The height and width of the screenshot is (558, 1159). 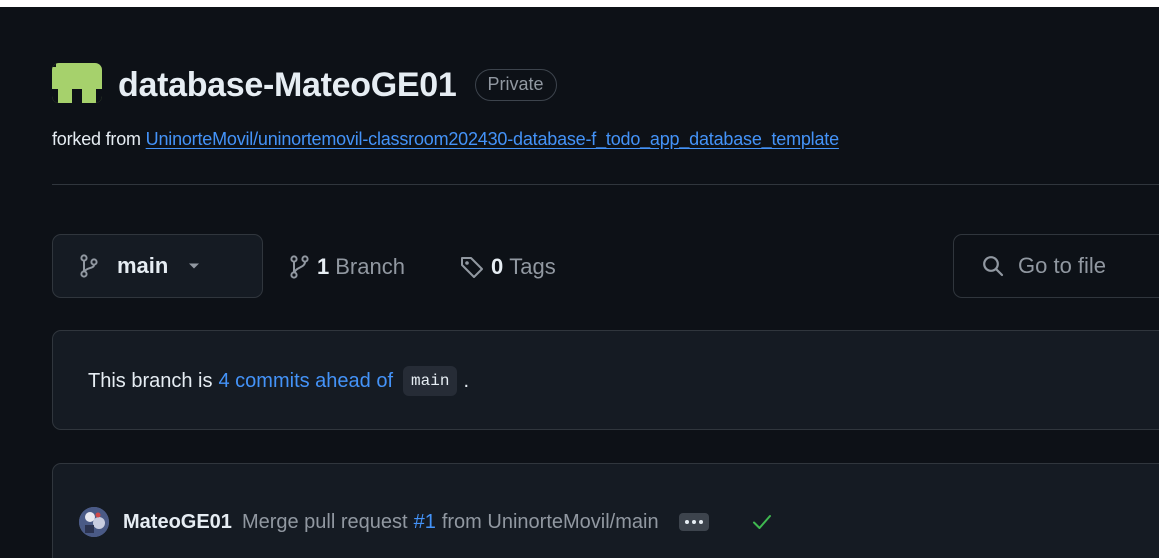 What do you see at coordinates (1088, 266) in the screenshot?
I see `go-to-file-input` at bounding box center [1088, 266].